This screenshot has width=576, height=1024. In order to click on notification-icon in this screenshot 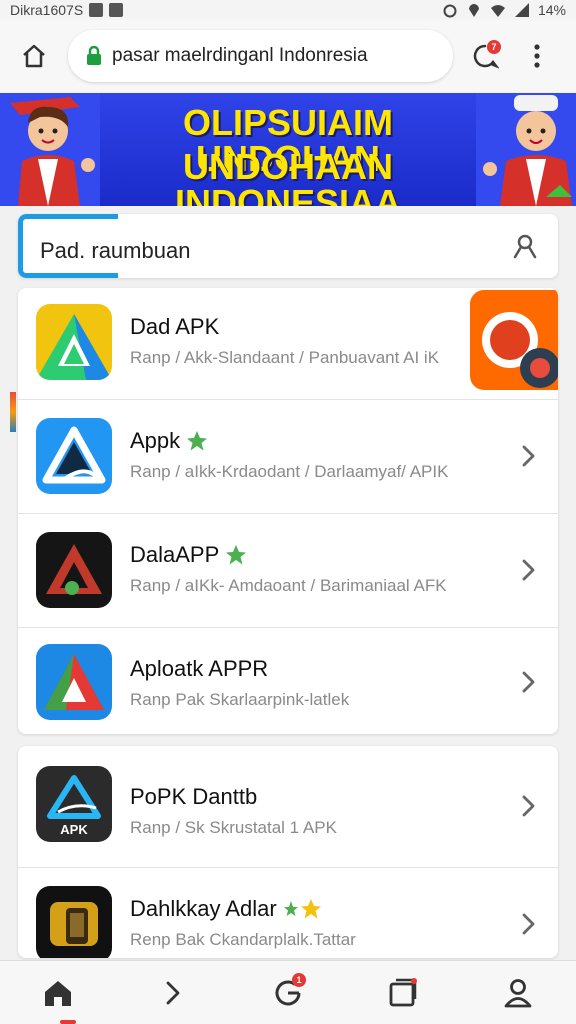, I will do `click(96, 10)`.